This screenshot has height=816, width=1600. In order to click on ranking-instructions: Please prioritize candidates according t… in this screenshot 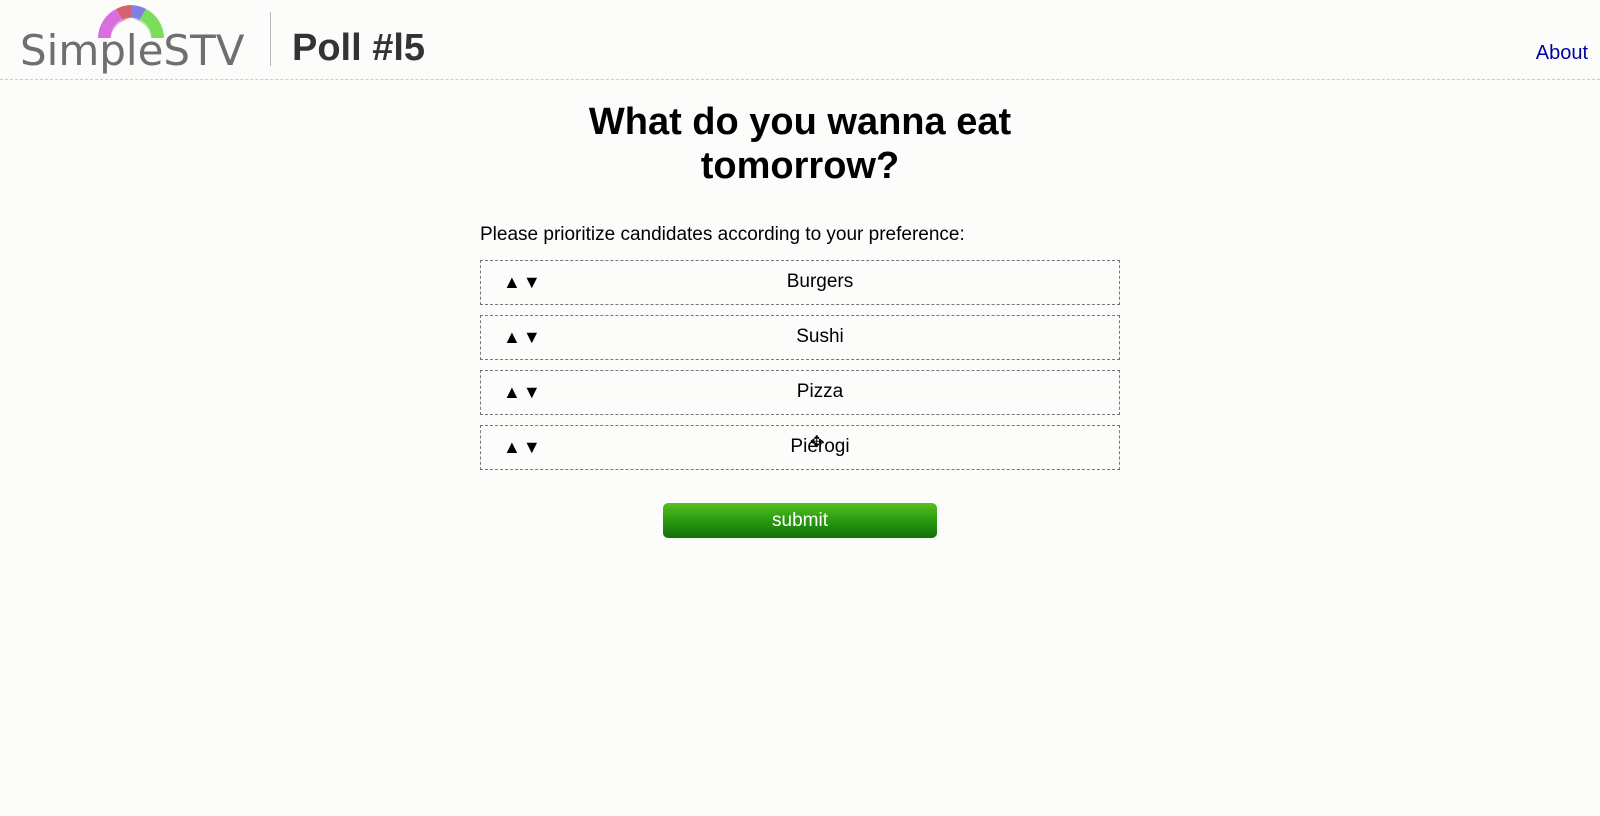, I will do `click(722, 234)`.